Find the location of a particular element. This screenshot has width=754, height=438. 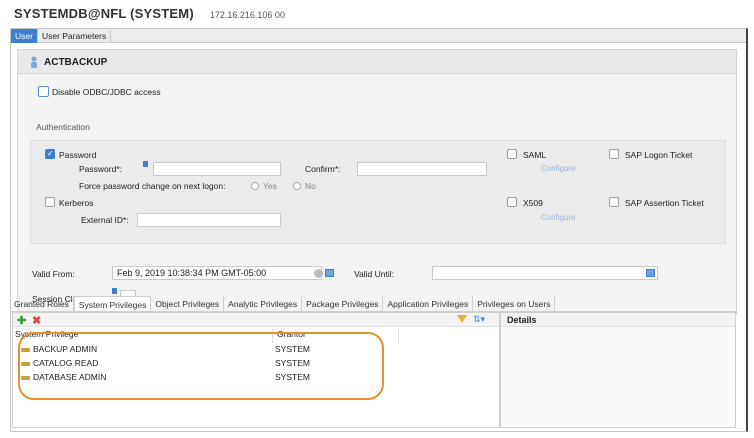

password-label: Password is located at coordinates (78, 155).